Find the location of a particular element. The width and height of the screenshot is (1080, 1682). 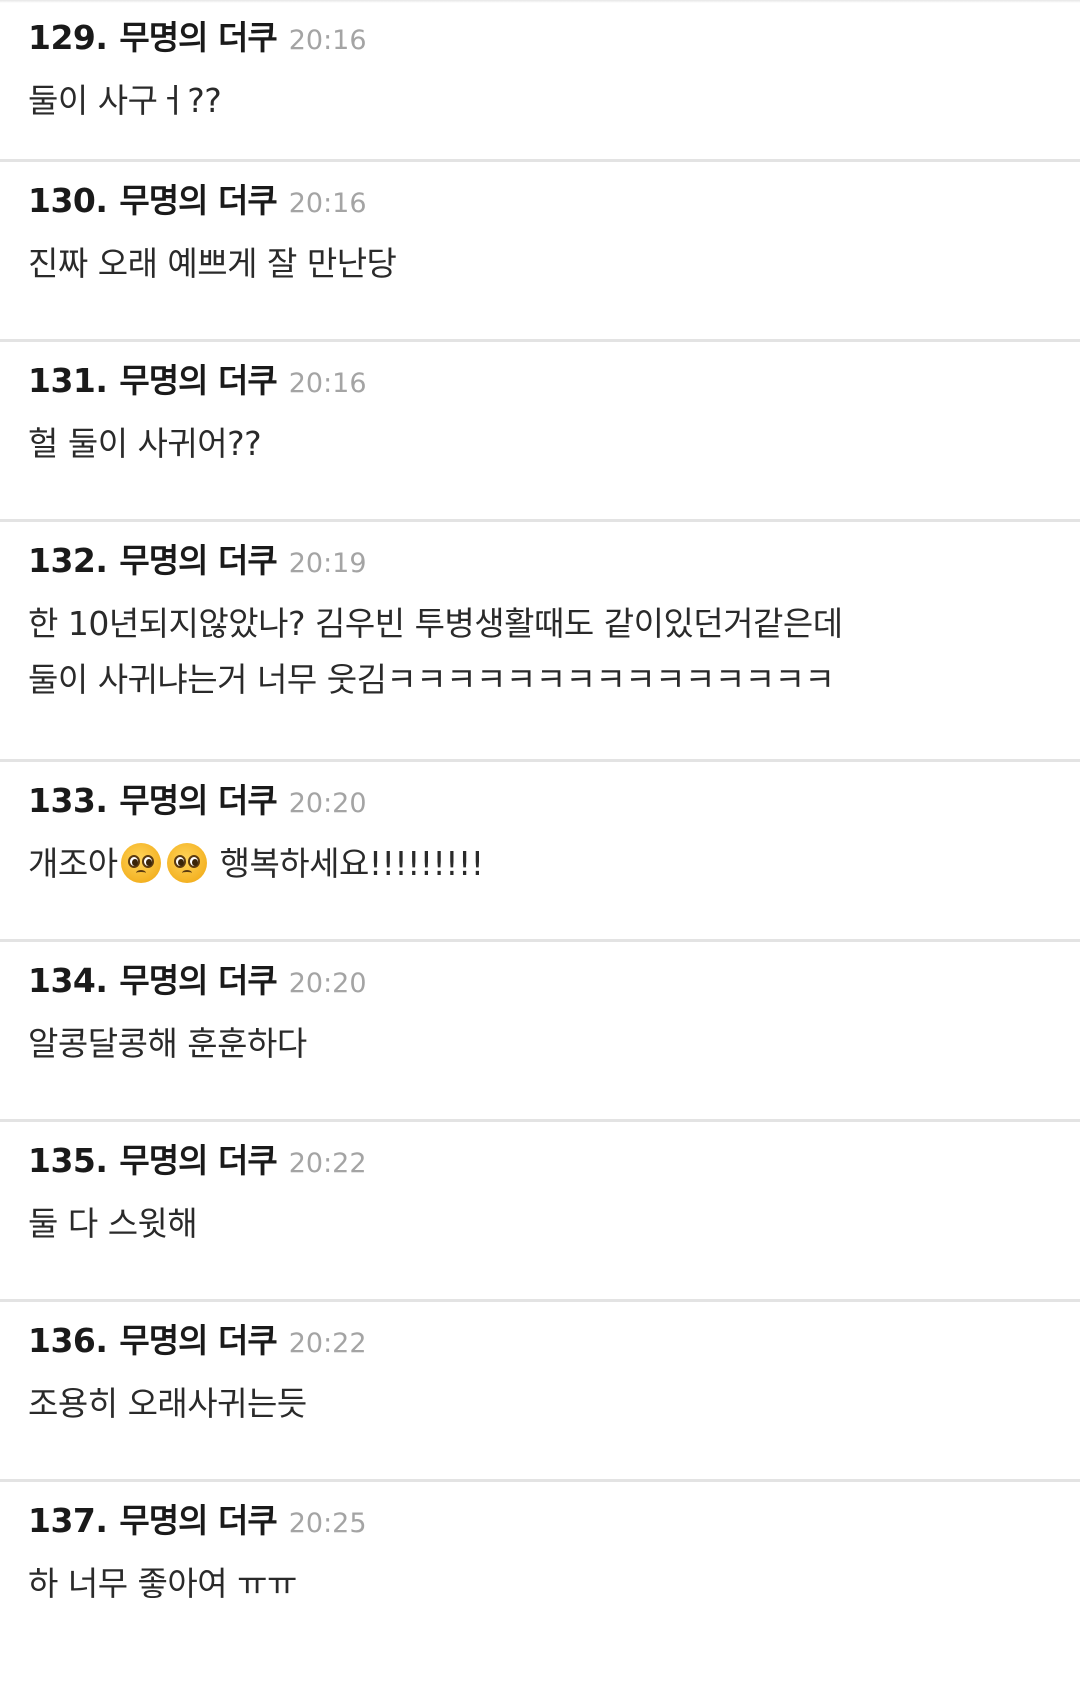

comment-body: 하 너무 좋아여 ㅠㅠ is located at coordinates (554, 1584).